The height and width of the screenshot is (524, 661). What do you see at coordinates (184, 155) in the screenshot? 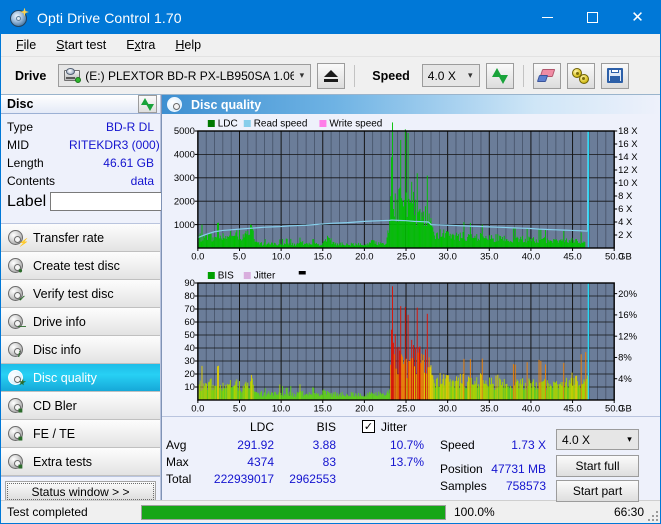
I see `svg-text: 4000` at bounding box center [184, 155].